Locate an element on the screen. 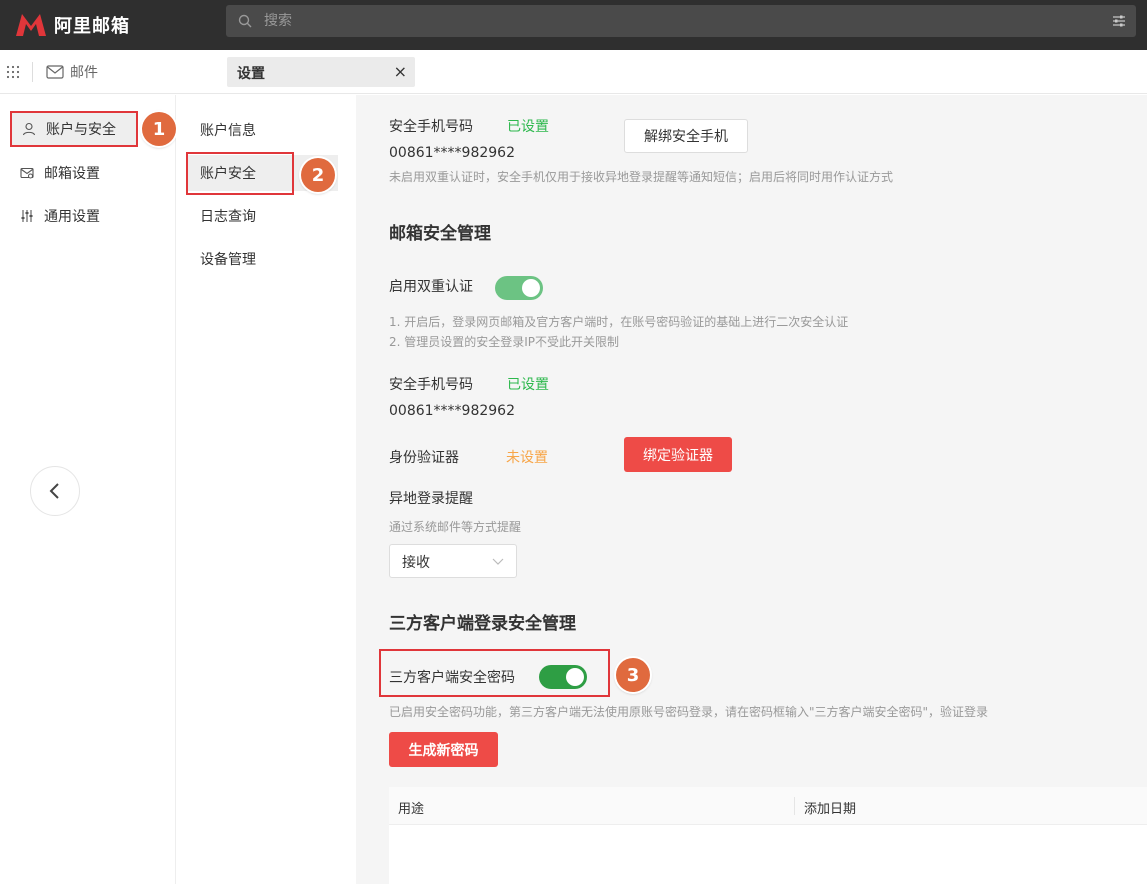 The height and width of the screenshot is (884, 1147). close-icon: × is located at coordinates (400, 72).